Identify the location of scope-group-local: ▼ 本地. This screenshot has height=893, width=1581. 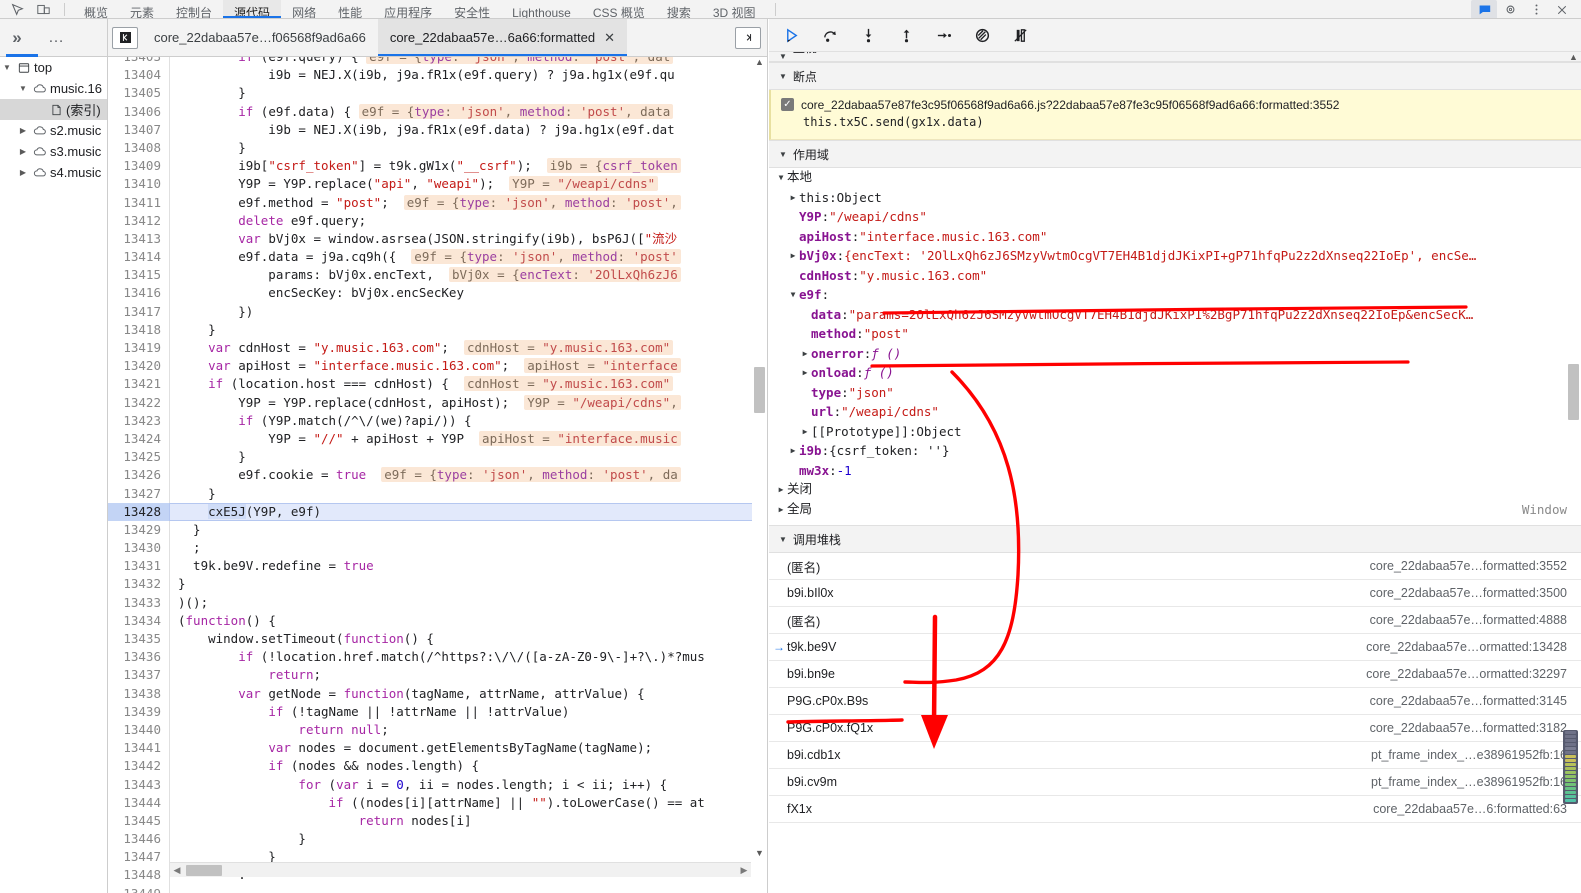
(1175, 178).